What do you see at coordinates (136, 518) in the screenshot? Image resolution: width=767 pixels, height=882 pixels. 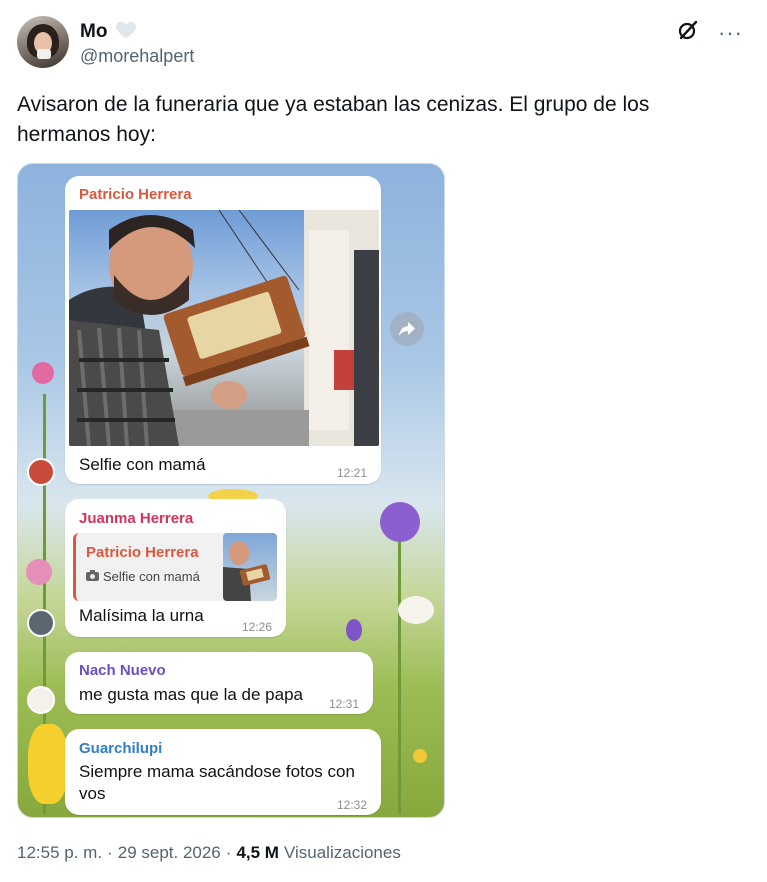 I see `message-sender: Juanma Herrera` at bounding box center [136, 518].